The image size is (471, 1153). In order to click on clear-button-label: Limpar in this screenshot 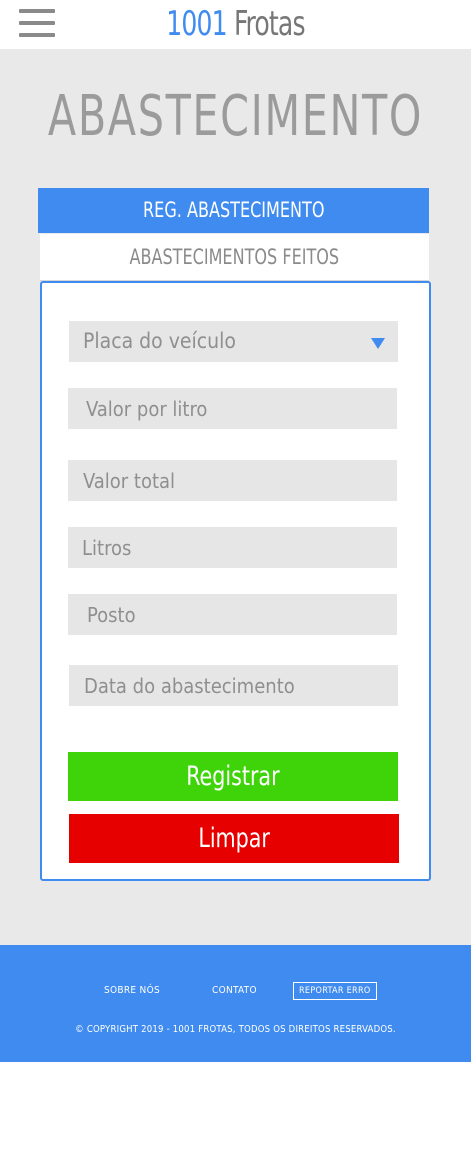, I will do `click(234, 838)`.